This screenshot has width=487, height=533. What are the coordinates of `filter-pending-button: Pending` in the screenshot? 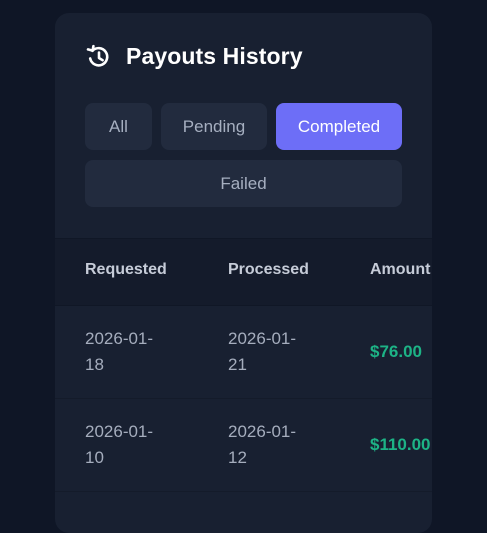 It's located at (214, 126).